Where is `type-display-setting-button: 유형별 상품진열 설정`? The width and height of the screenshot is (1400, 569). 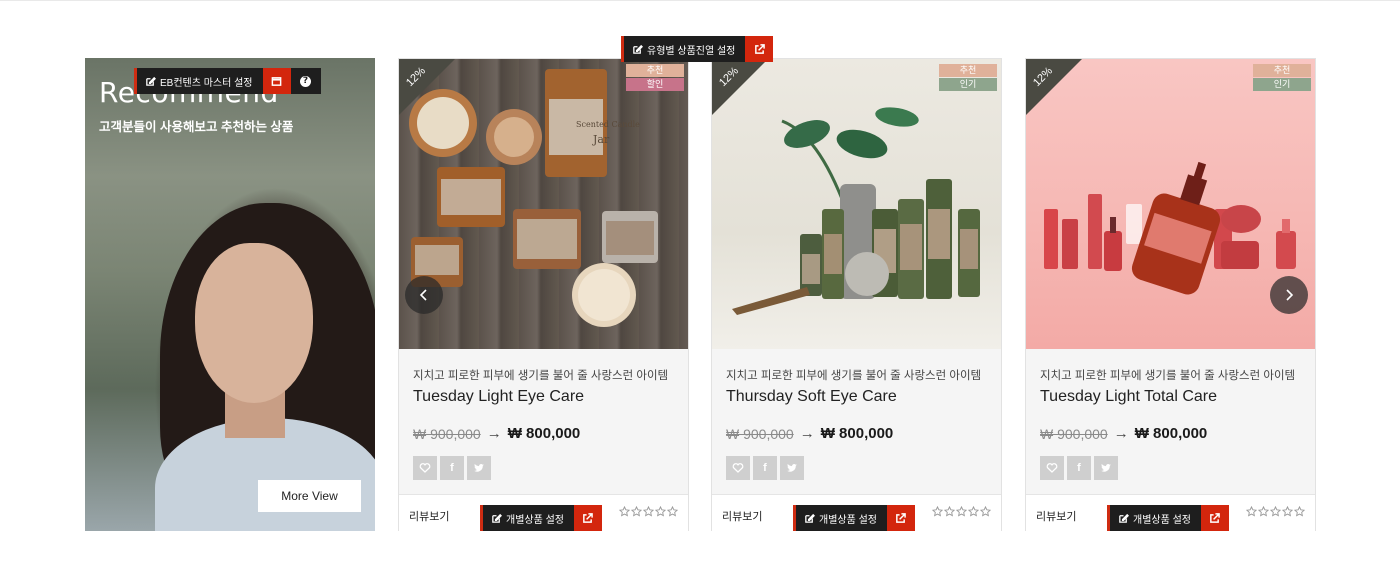
type-display-setting-button: 유형별 상품진열 설정 is located at coordinates (683, 49).